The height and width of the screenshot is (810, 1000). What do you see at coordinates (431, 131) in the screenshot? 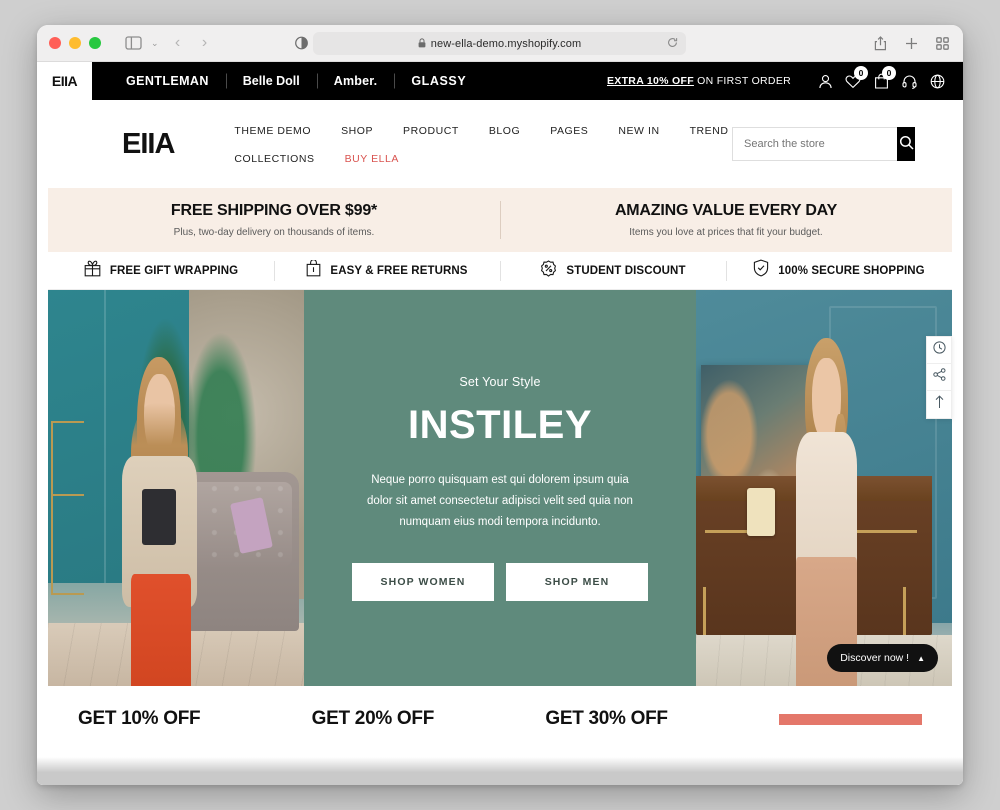
I see `nav-item-product: PRODUCT` at bounding box center [431, 131].